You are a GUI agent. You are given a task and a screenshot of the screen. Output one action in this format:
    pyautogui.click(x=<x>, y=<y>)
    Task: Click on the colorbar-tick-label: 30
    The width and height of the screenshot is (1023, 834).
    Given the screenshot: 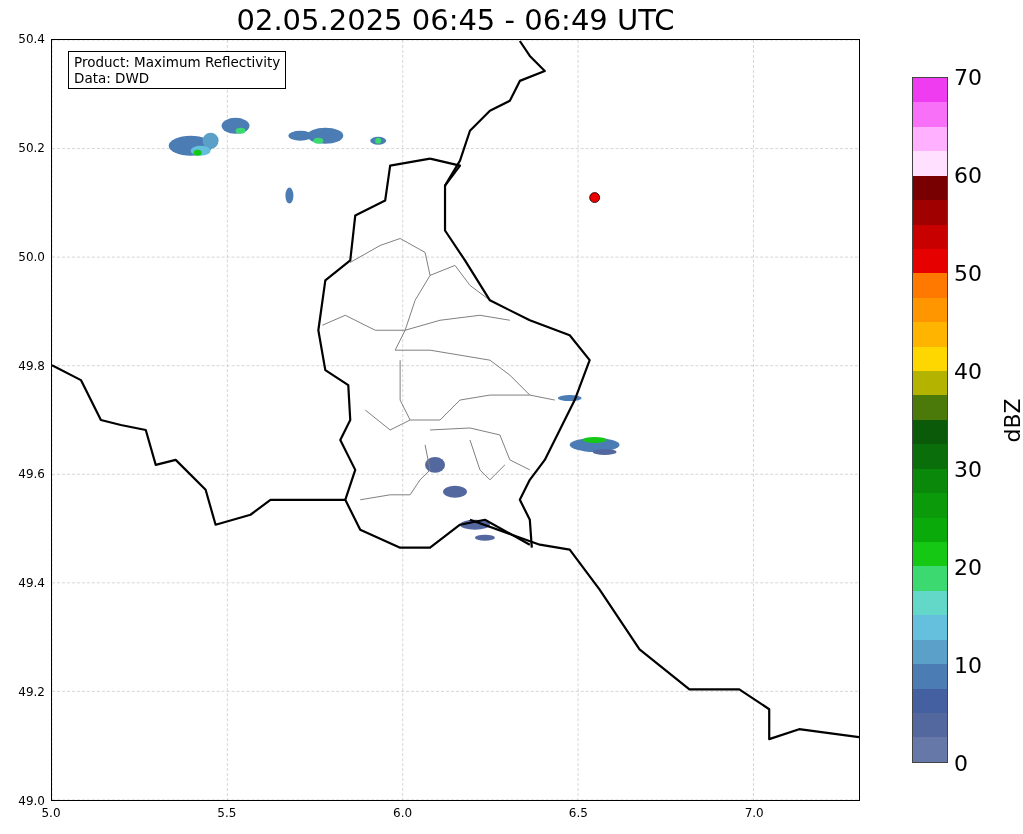 What is the action you would take?
    pyautogui.click(x=968, y=469)
    